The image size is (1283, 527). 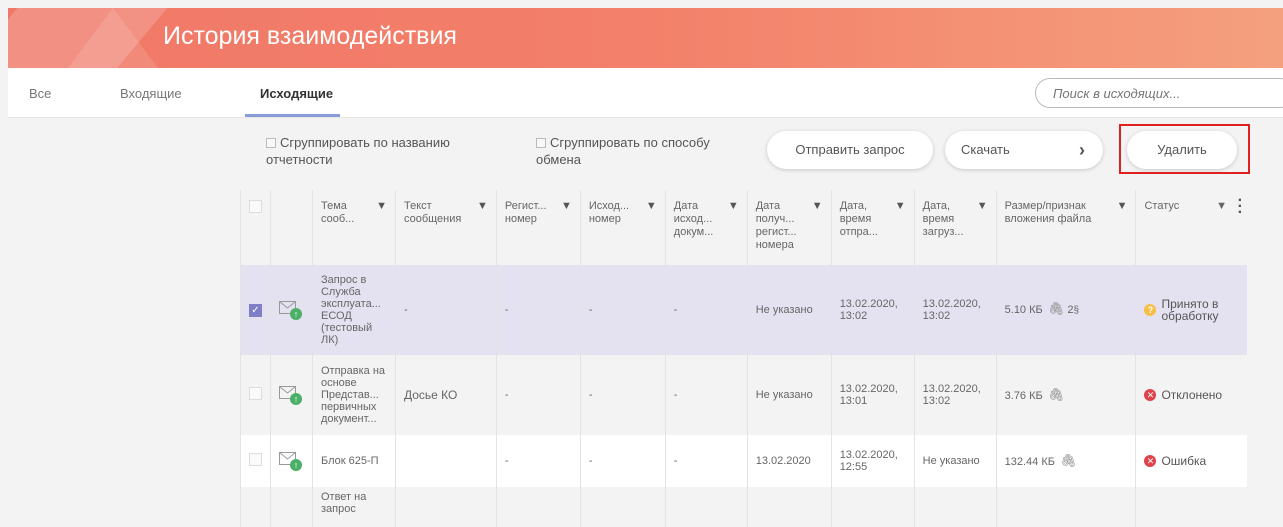 I want to click on active-tab-indicator, so click(x=292, y=115).